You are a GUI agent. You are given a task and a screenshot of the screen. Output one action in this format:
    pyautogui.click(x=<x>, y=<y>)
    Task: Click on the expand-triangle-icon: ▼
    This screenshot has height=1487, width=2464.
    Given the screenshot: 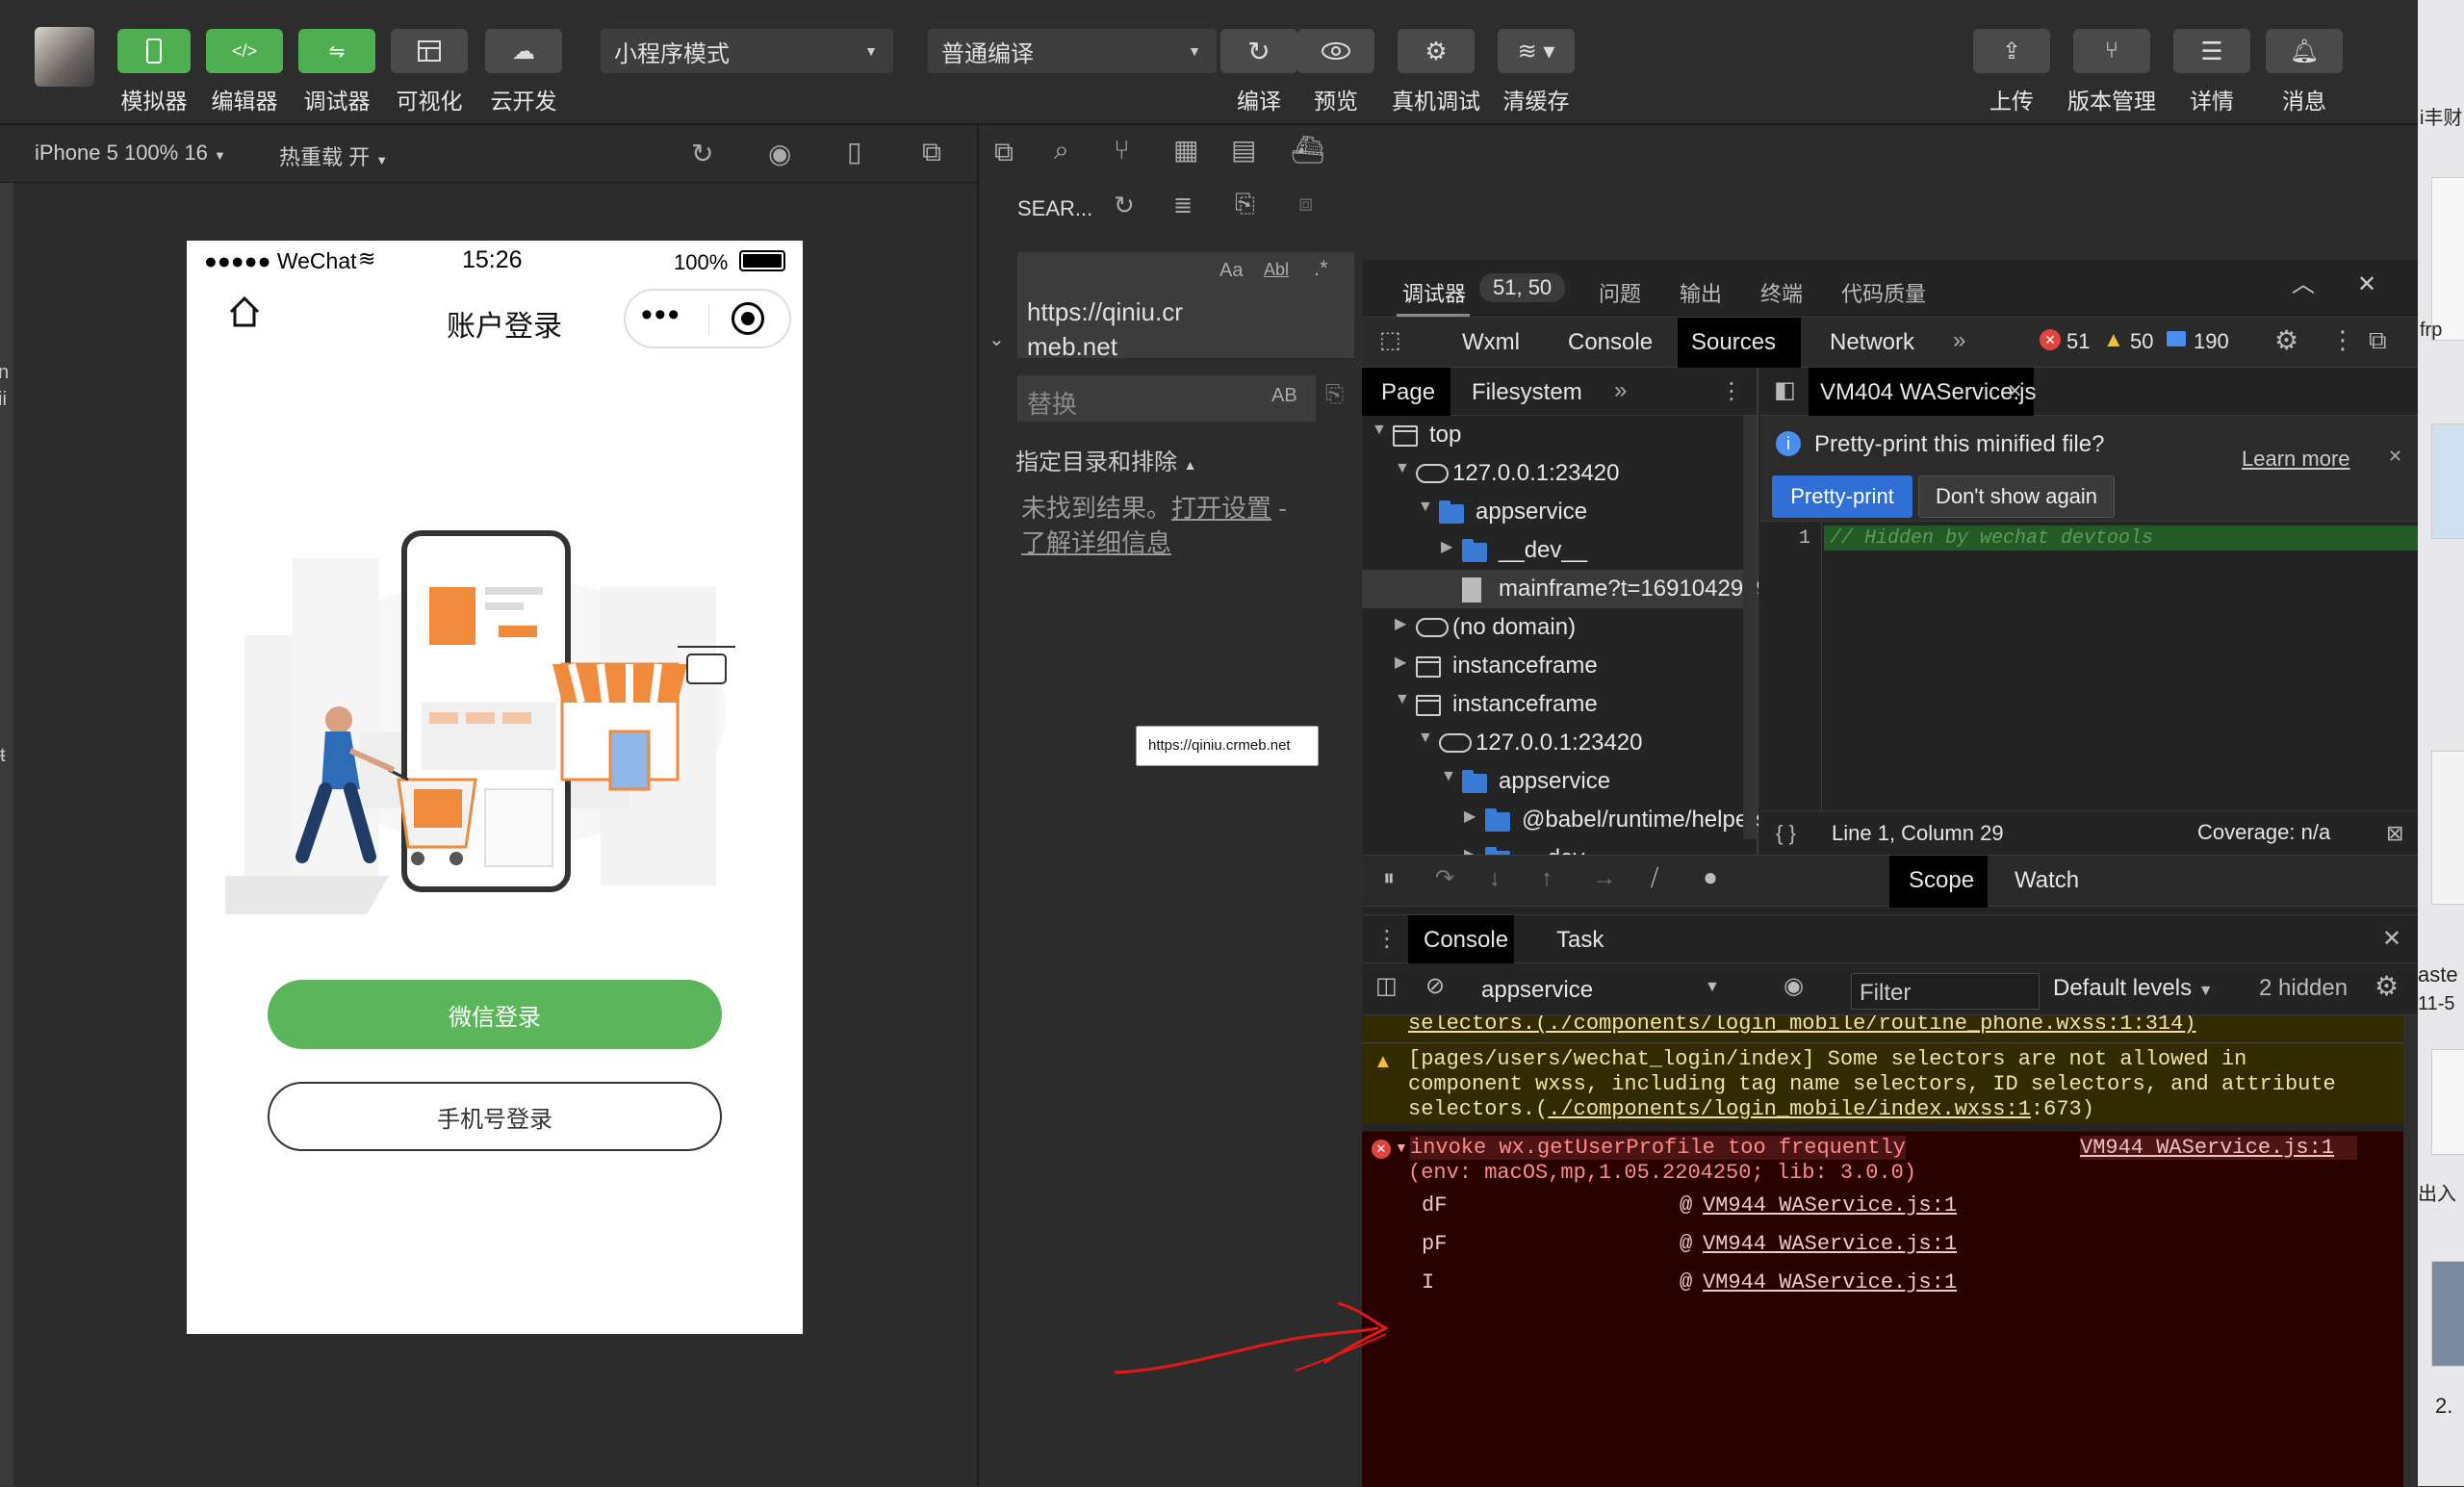 What is the action you would take?
    pyautogui.click(x=1401, y=1147)
    